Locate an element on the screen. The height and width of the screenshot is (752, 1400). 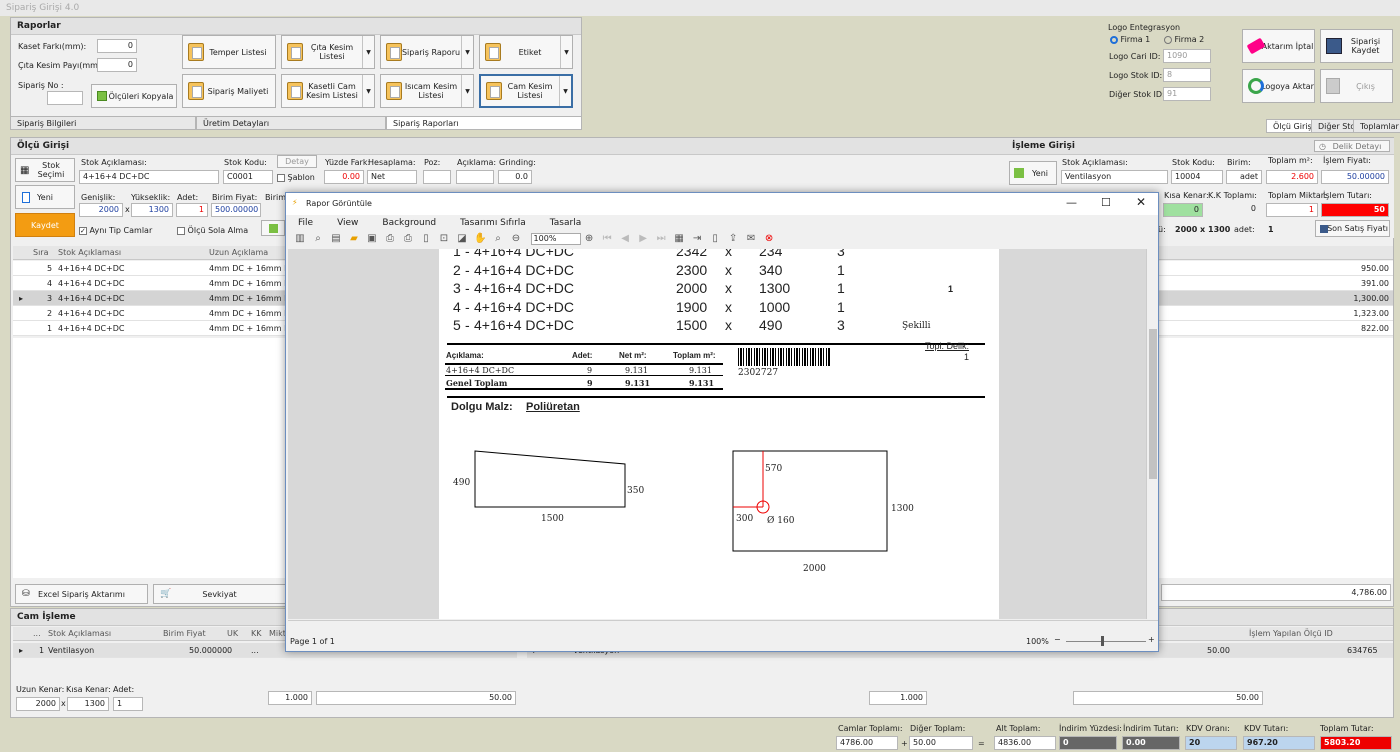
stokkod-input: C0001 is located at coordinates (248, 177).